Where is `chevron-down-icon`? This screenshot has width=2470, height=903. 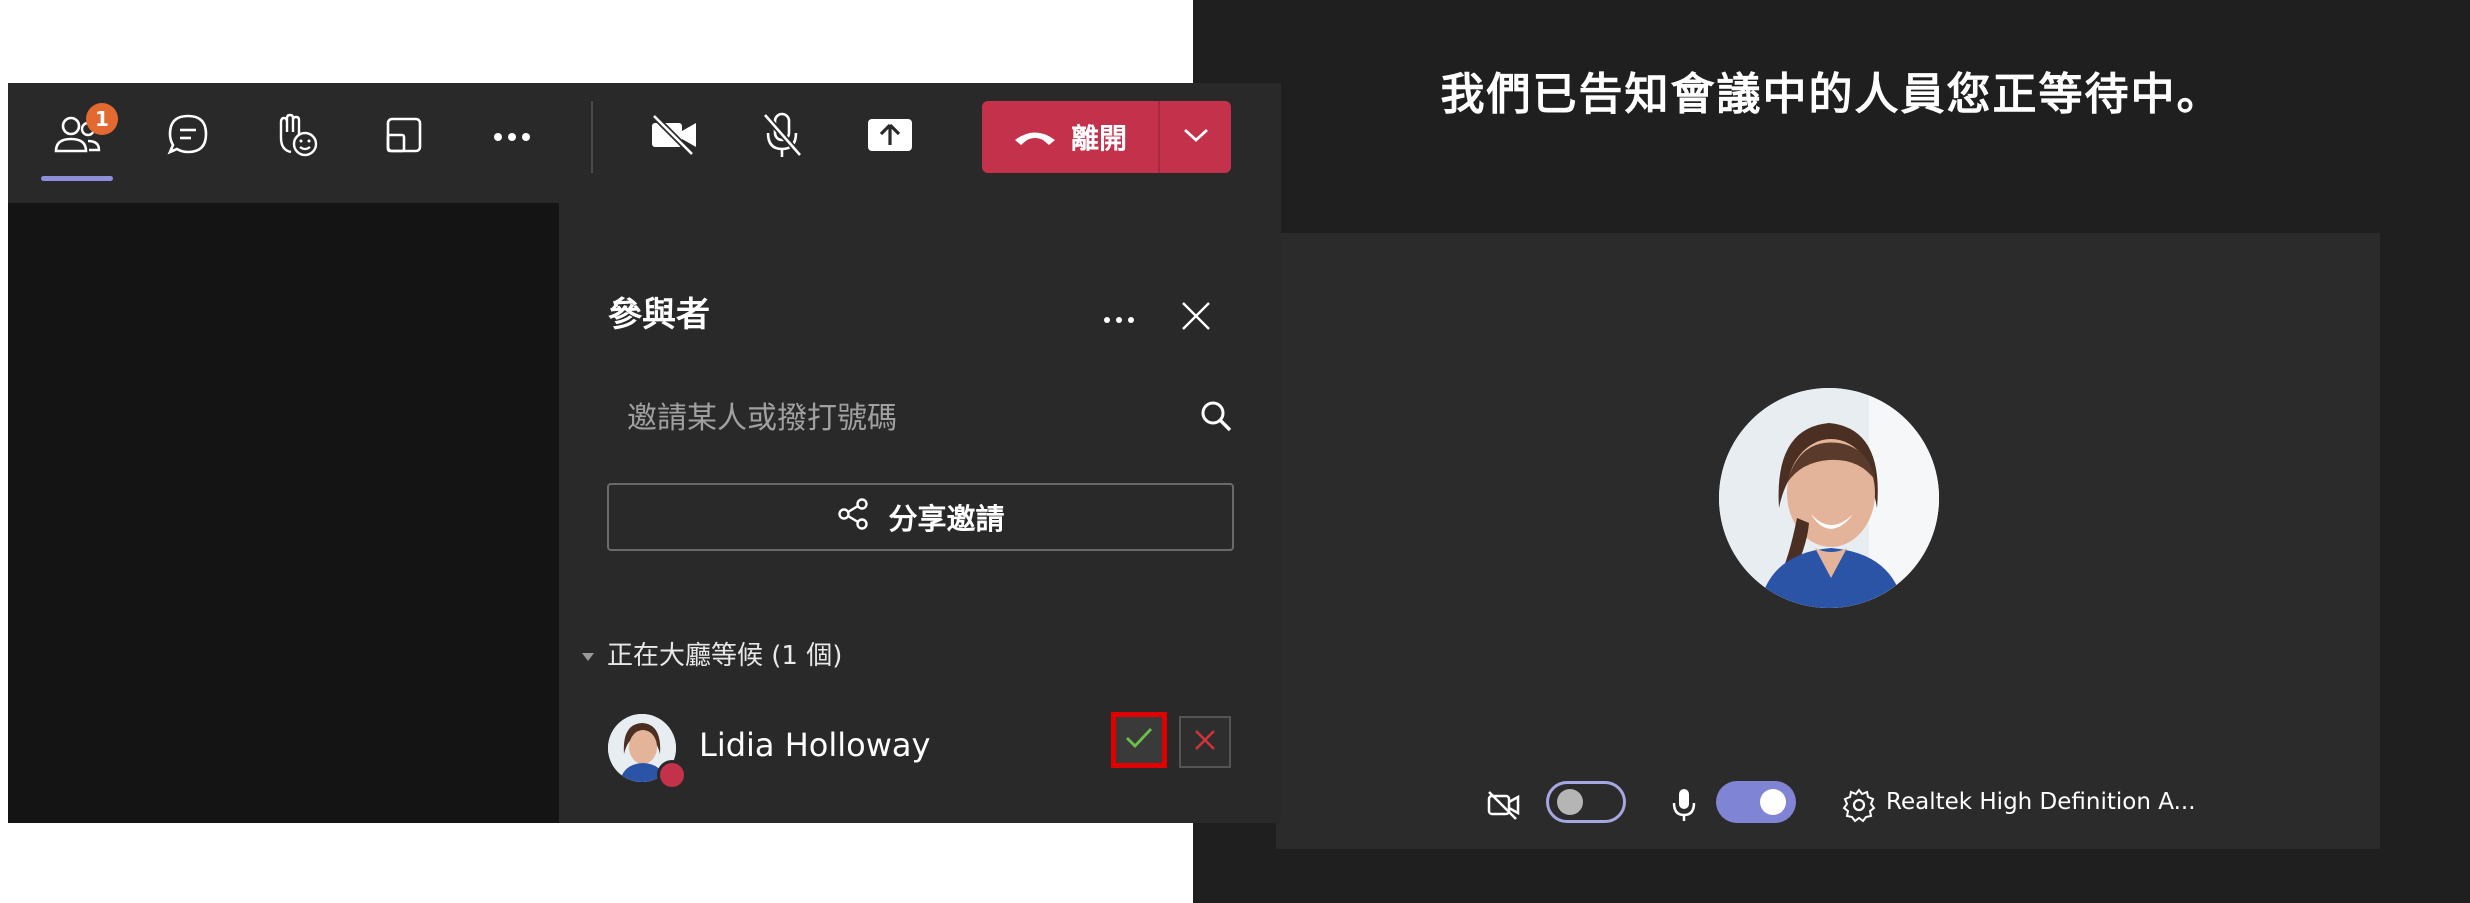 chevron-down-icon is located at coordinates (1196, 137).